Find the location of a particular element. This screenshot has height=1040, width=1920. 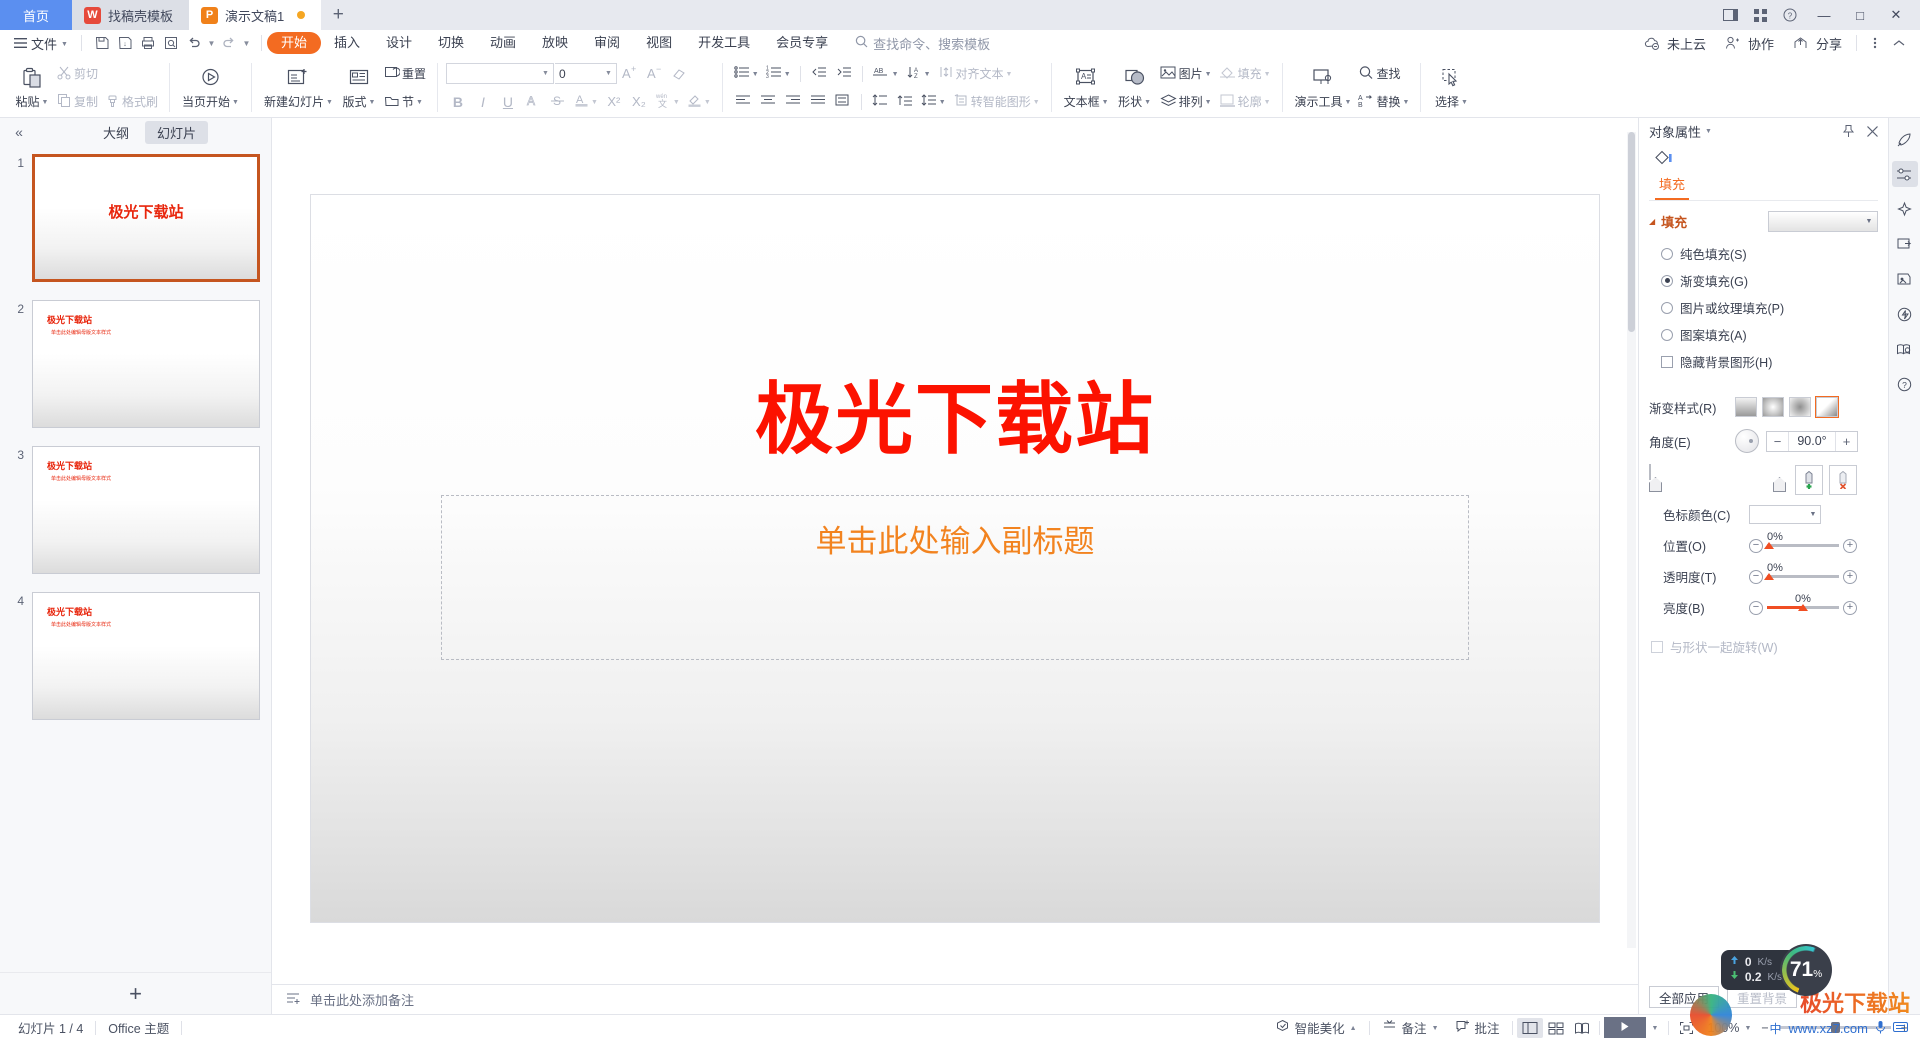

plus-circle-icon: + is located at coordinates (1850, 576).